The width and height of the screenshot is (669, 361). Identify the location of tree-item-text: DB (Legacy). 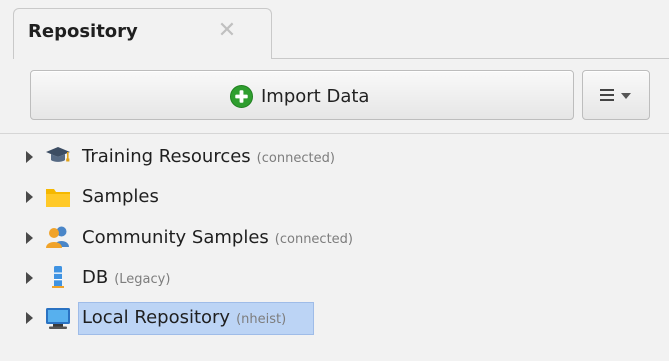
(126, 277).